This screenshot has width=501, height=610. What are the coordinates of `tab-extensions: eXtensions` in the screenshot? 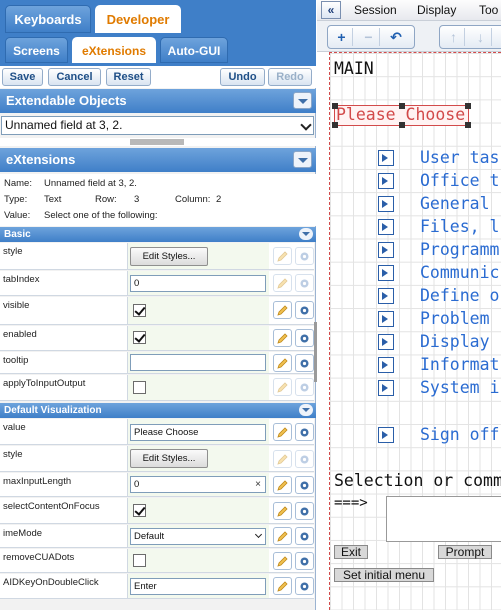 It's located at (114, 50).